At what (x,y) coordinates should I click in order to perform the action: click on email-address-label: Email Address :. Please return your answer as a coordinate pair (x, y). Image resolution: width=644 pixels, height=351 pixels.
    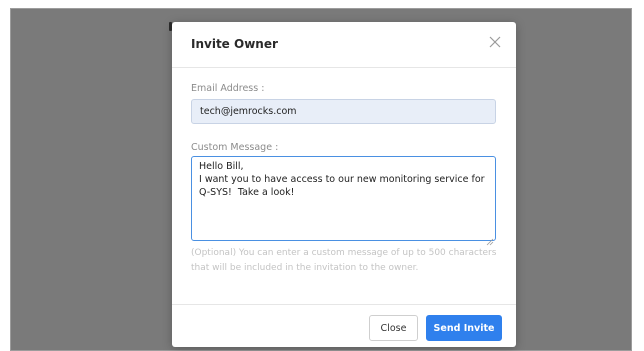
    Looking at the image, I should click on (228, 88).